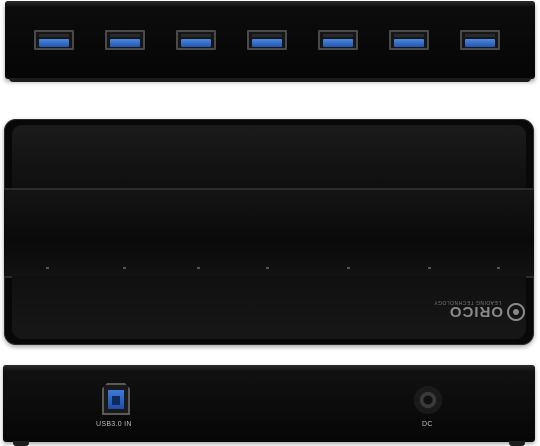  Describe the element at coordinates (427, 424) in the screenshot. I see `dc-label: DC` at that location.